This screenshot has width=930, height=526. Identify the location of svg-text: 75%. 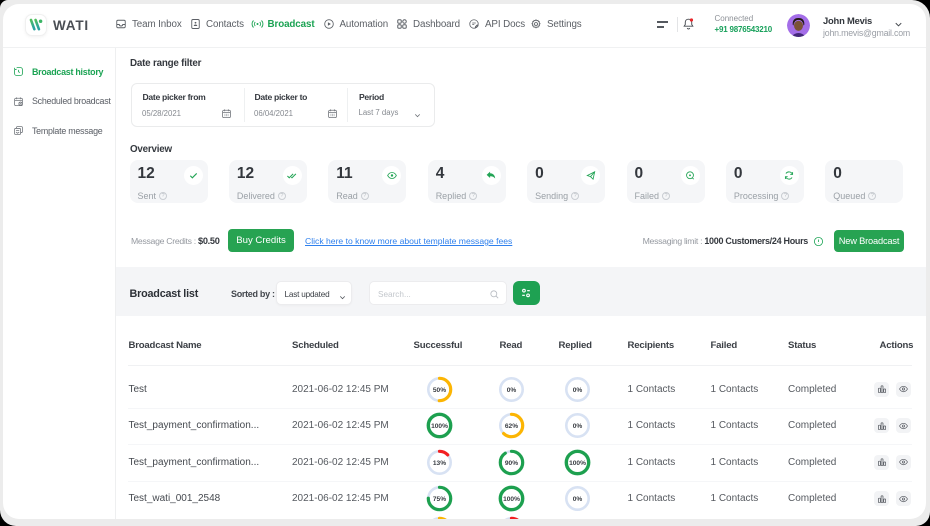
(438, 499).